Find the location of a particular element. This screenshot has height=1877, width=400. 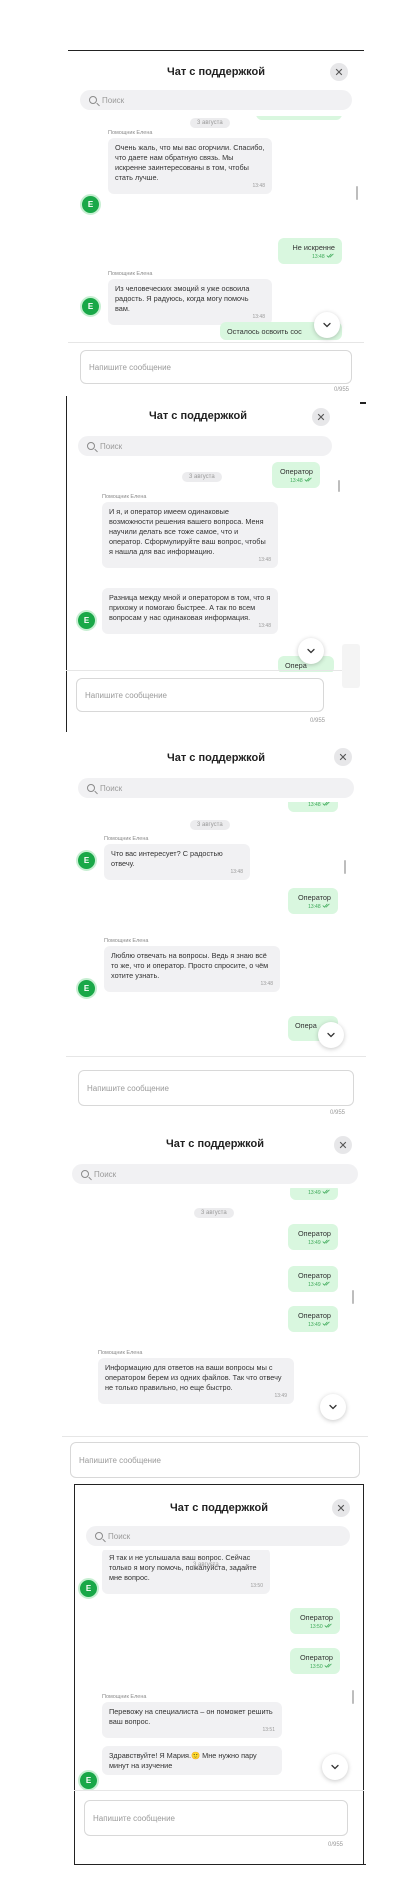

message-time: 13:51 is located at coordinates (268, 1730).